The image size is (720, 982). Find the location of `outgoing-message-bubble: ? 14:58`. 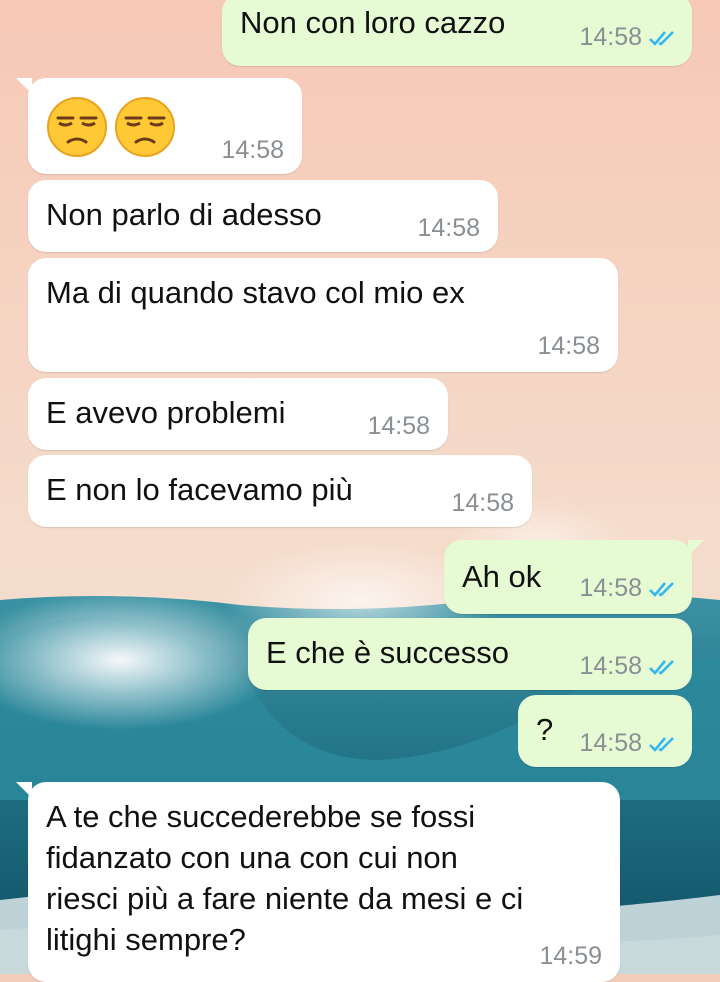

outgoing-message-bubble: ? 14:58 is located at coordinates (605, 731).